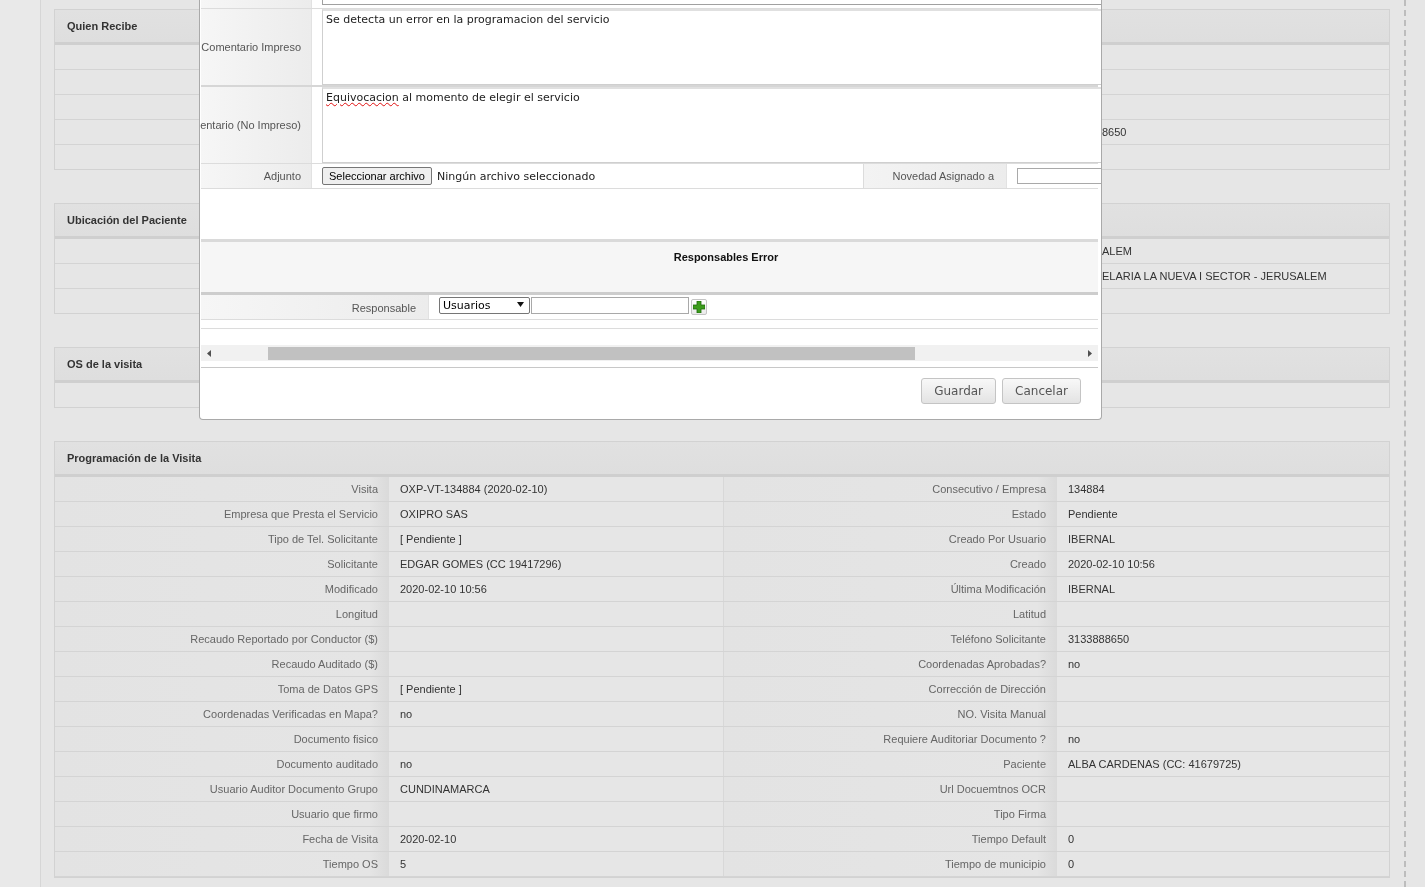 This screenshot has height=887, width=1425. Describe the element at coordinates (481, 564) in the screenshot. I see `field-value: EDGAR GOMES (CC 19417296)` at that location.